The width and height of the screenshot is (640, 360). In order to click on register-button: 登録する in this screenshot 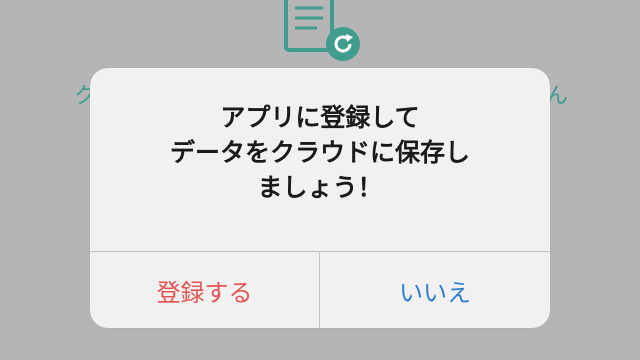, I will do `click(204, 290)`.